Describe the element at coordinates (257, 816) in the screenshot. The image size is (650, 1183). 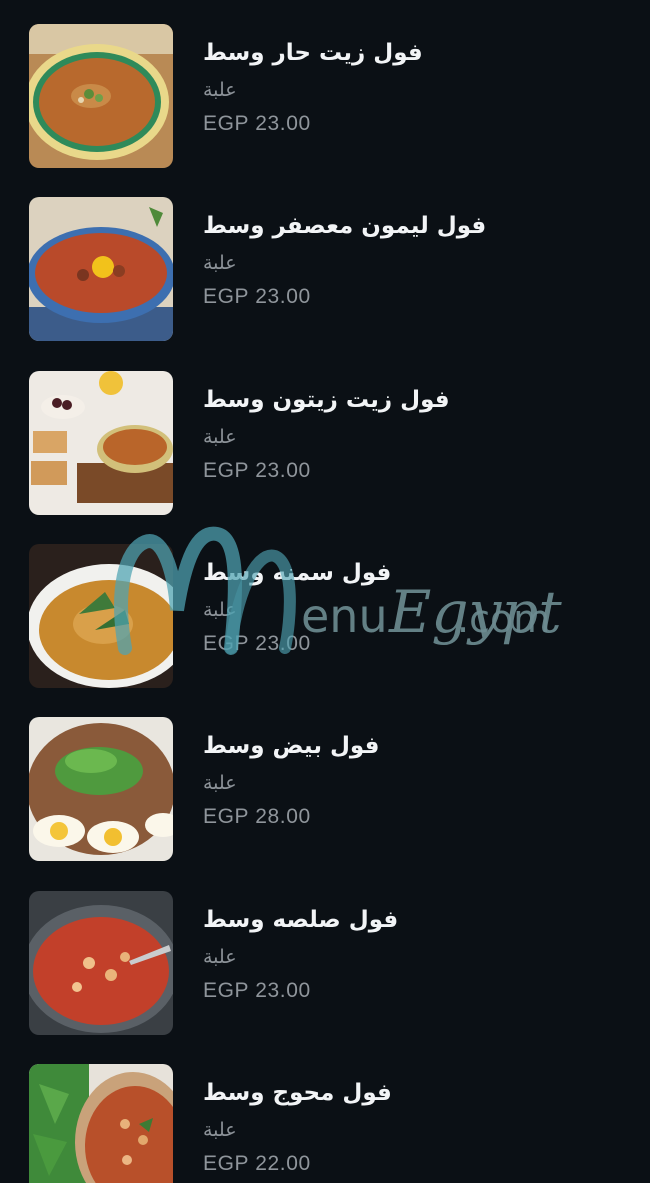
I see `item-price: EGP 28.00` at that location.